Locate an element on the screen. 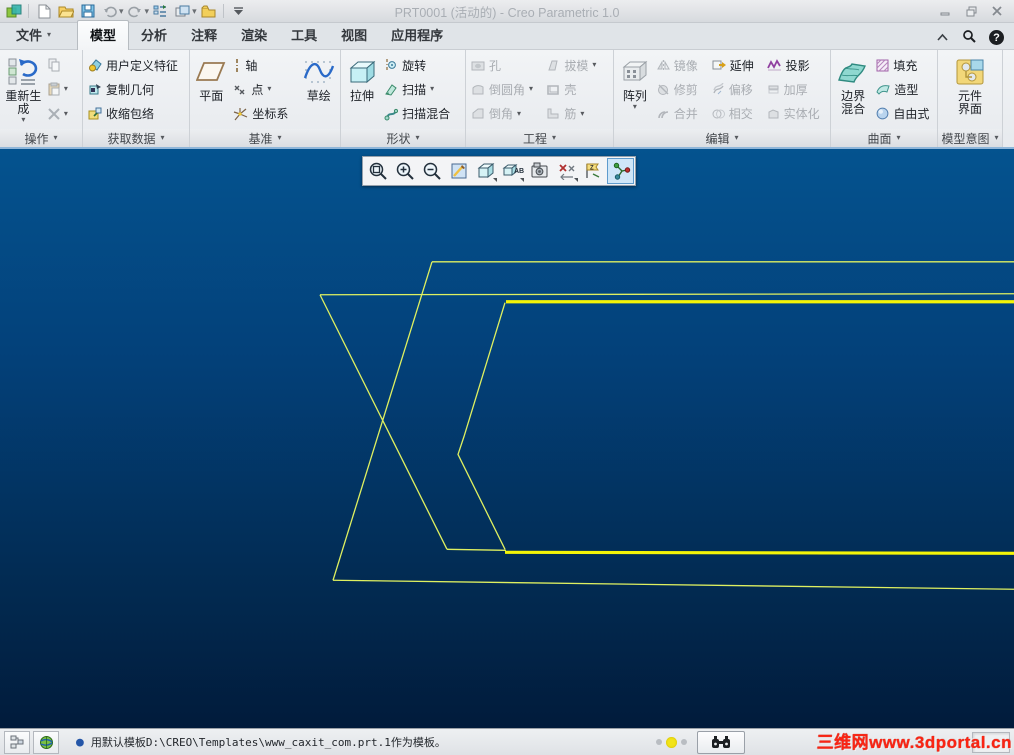 This screenshot has width=1014, height=755. zoom-in-button is located at coordinates (404, 171).